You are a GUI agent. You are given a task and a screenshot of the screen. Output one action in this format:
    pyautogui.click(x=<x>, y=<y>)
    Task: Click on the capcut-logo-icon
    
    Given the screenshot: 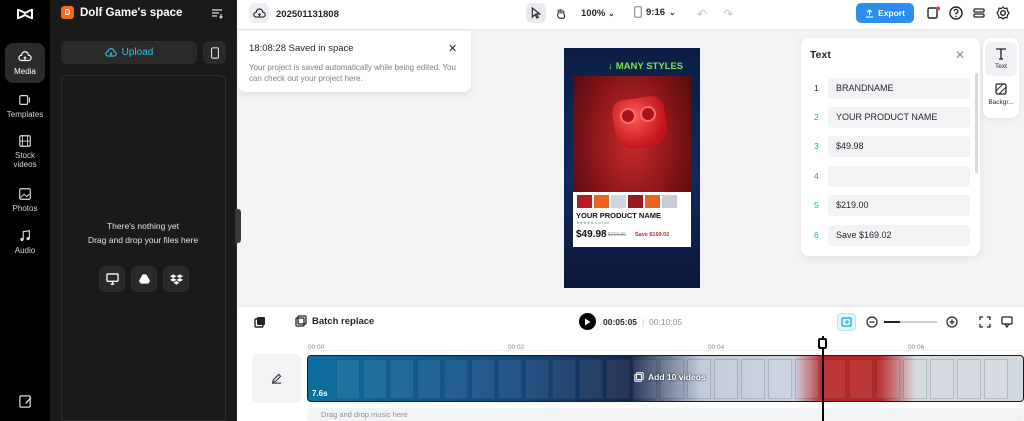 What is the action you would take?
    pyautogui.click(x=25, y=14)
    